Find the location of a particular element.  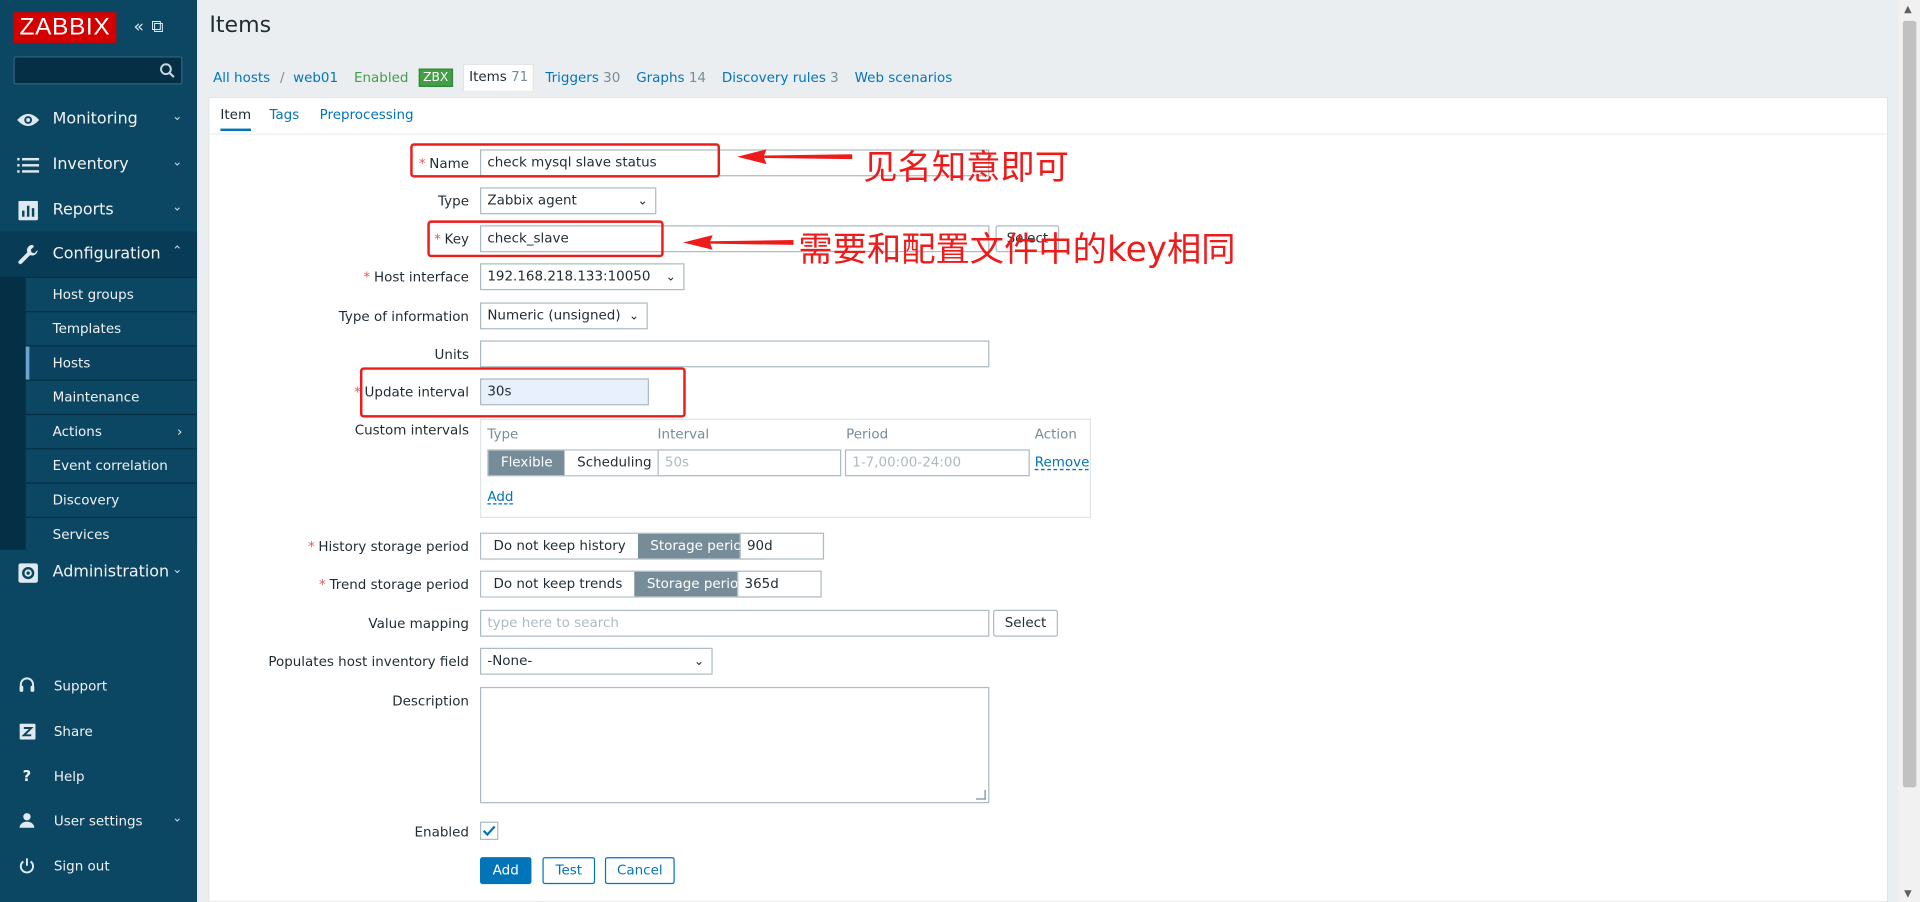

tab-preprocessing: Preprocessing is located at coordinates (367, 115).